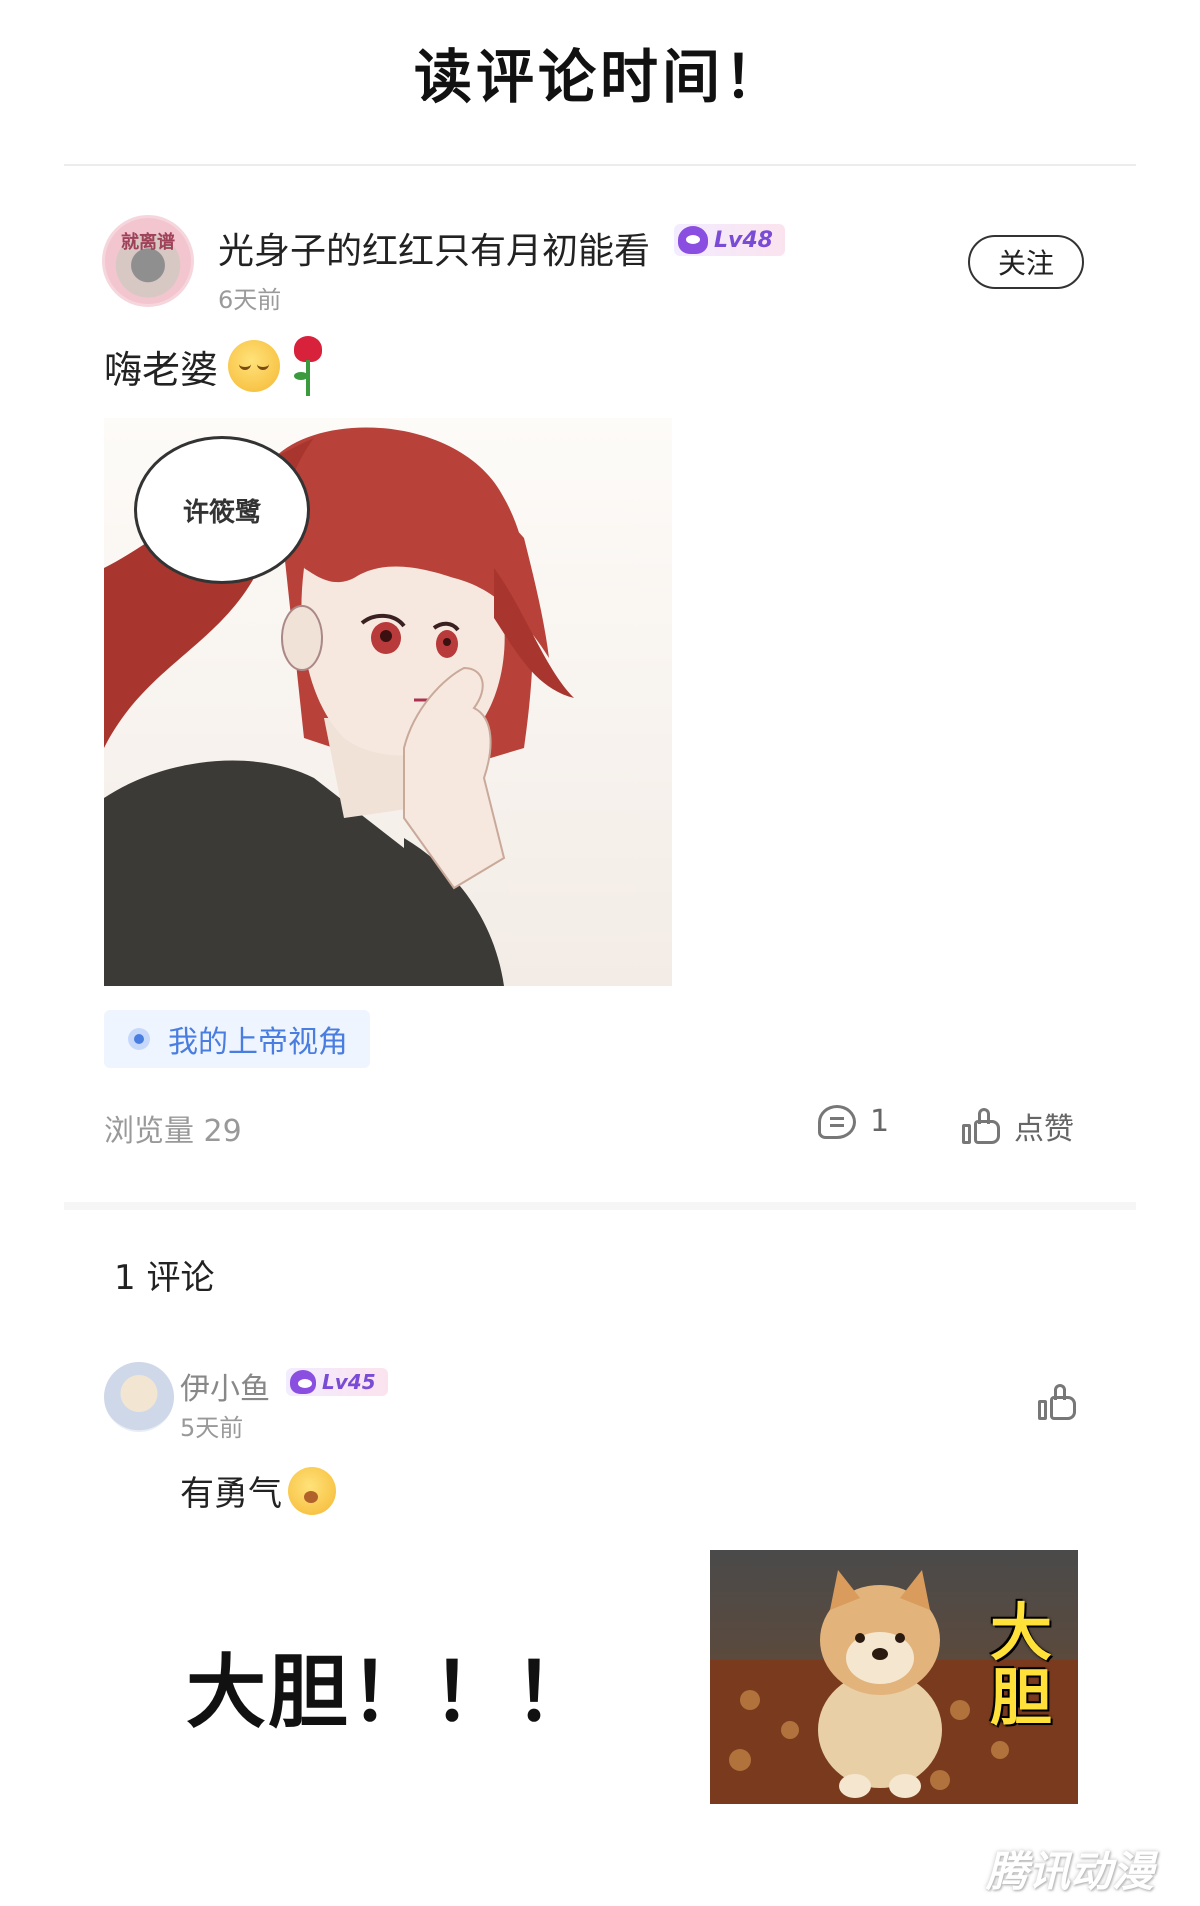  Describe the element at coordinates (599, 77) in the screenshot. I see `page-title: 读评论时间！` at that location.